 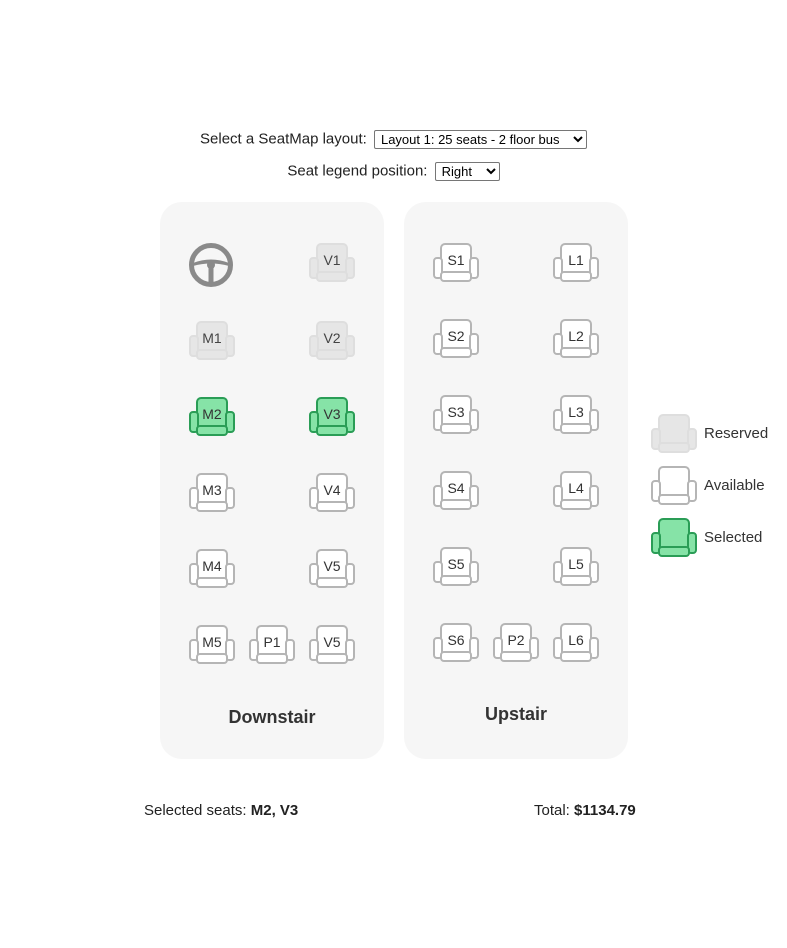 I want to click on deck-title-upstair: Upstair, so click(x=515, y=714).